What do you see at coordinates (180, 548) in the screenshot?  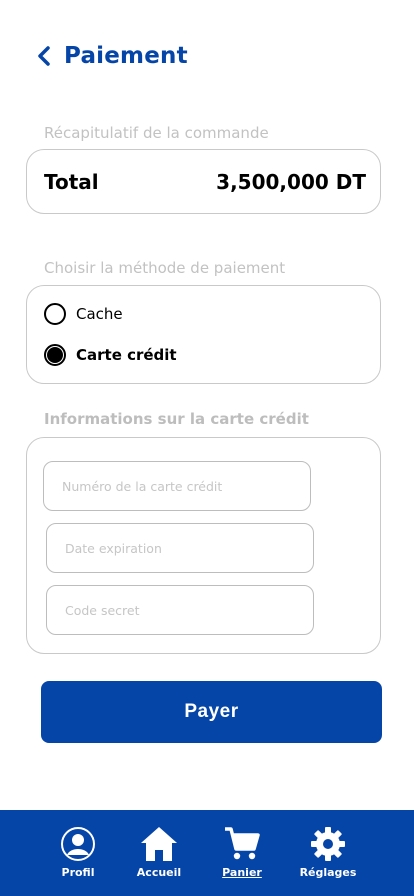 I see `expiration-date-input` at bounding box center [180, 548].